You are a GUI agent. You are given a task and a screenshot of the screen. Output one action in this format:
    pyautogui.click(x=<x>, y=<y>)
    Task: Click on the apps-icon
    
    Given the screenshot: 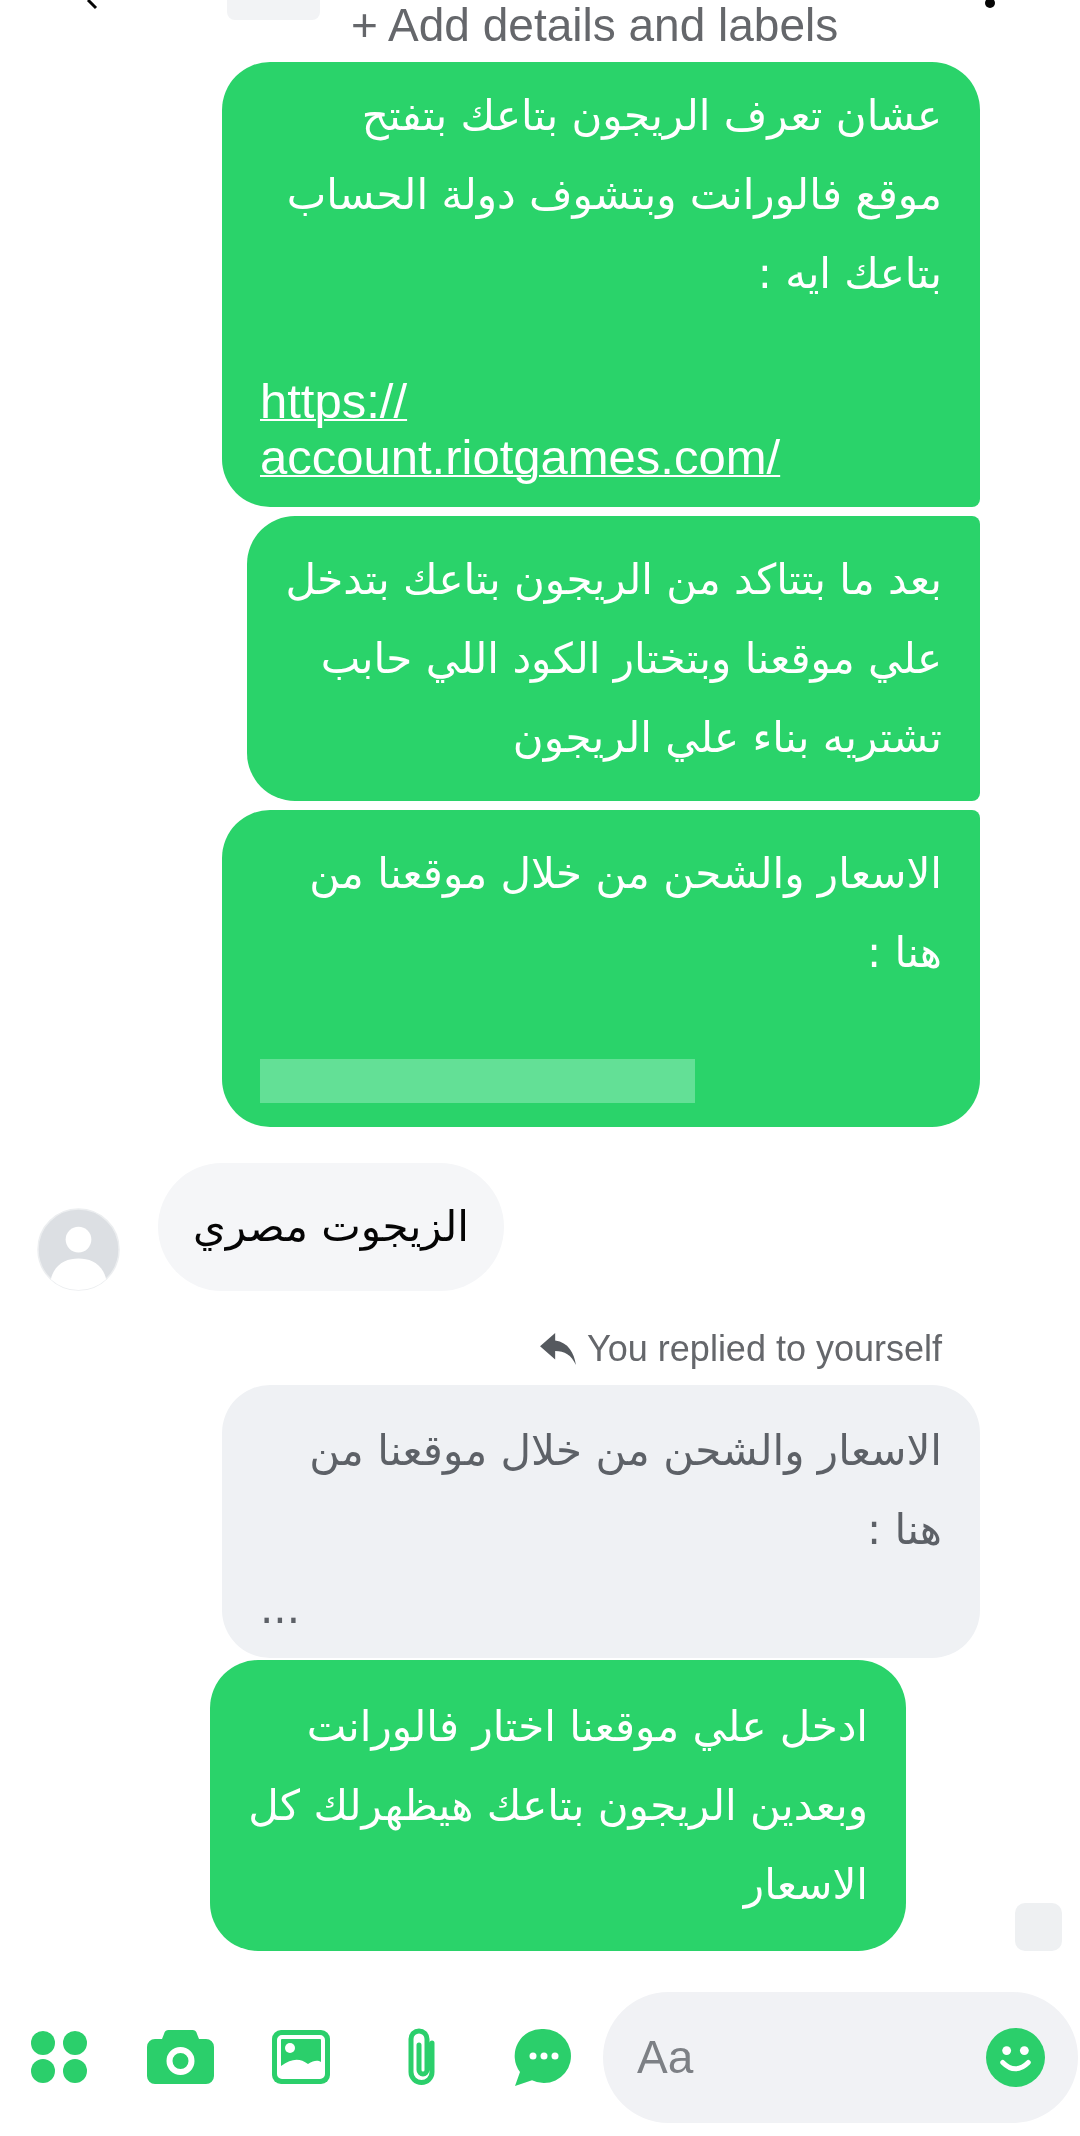 What is the action you would take?
    pyautogui.click(x=59, y=2057)
    